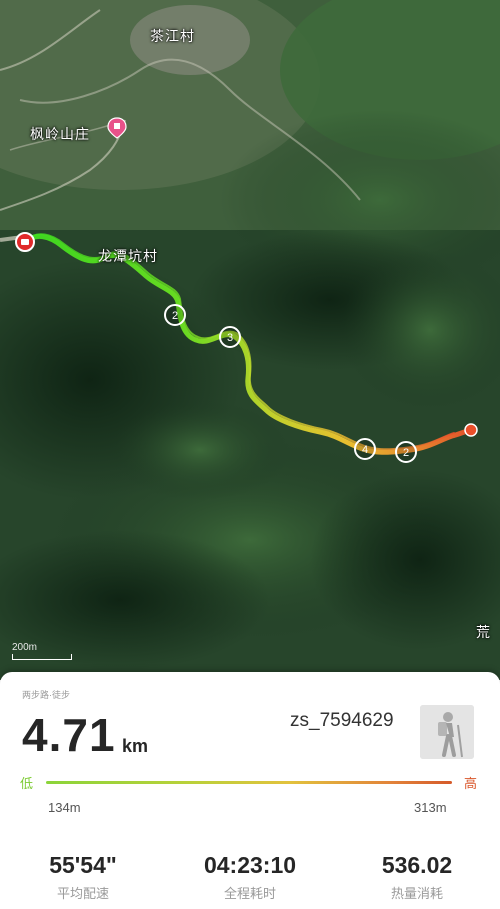 The image size is (500, 909). I want to click on stat-label: 平均配速, so click(82, 893).